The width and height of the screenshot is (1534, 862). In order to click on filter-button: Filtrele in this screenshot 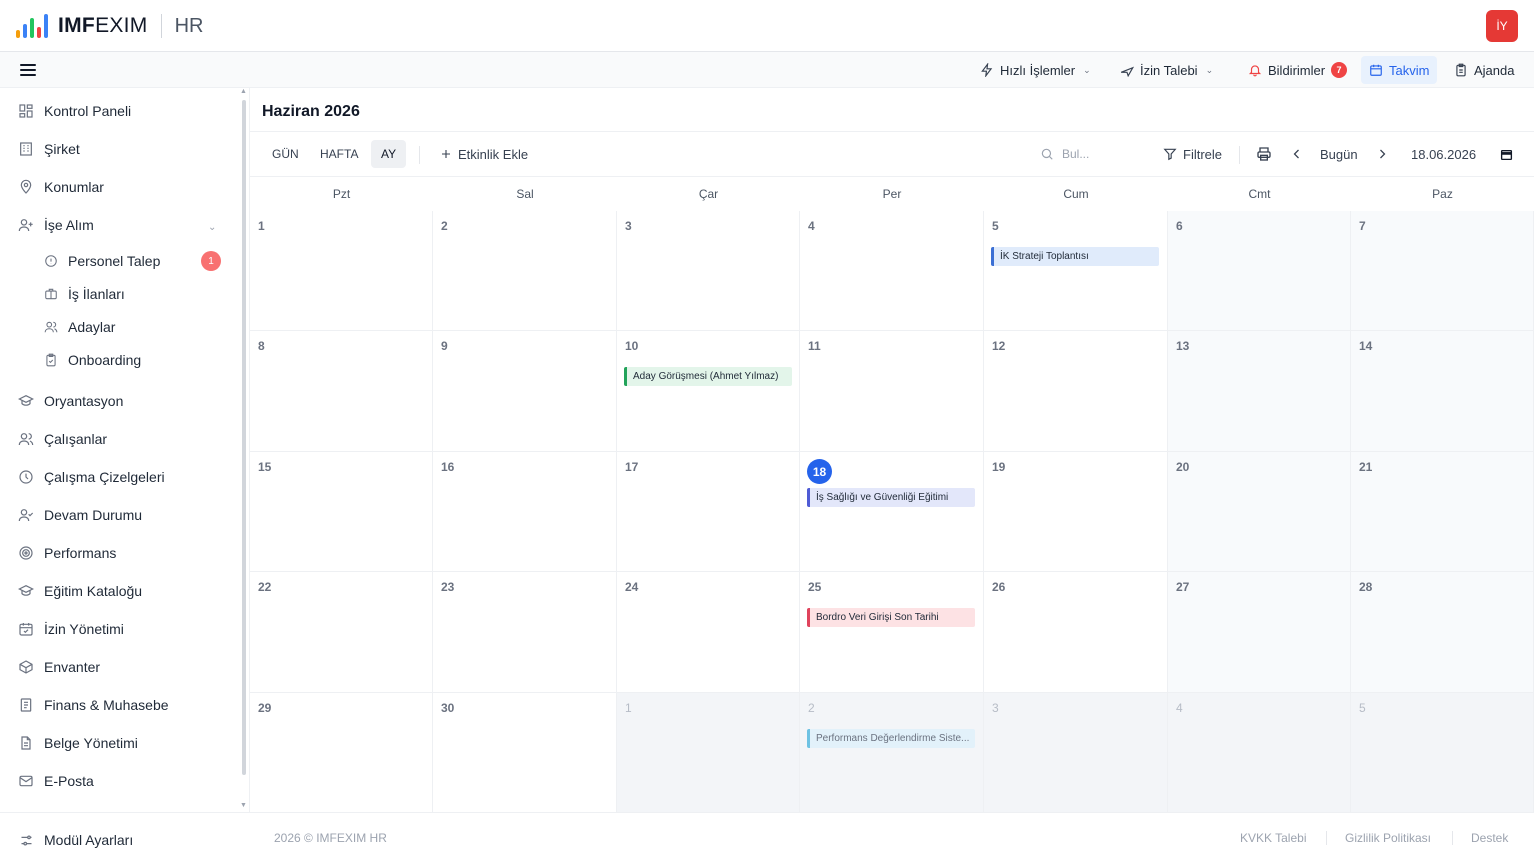, I will do `click(1192, 154)`.